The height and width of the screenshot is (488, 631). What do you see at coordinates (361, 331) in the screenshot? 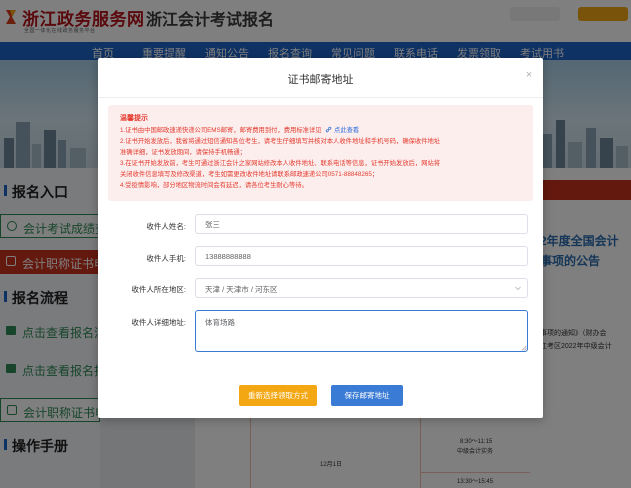
I see `recipient-address-textarea: 体育场路` at bounding box center [361, 331].